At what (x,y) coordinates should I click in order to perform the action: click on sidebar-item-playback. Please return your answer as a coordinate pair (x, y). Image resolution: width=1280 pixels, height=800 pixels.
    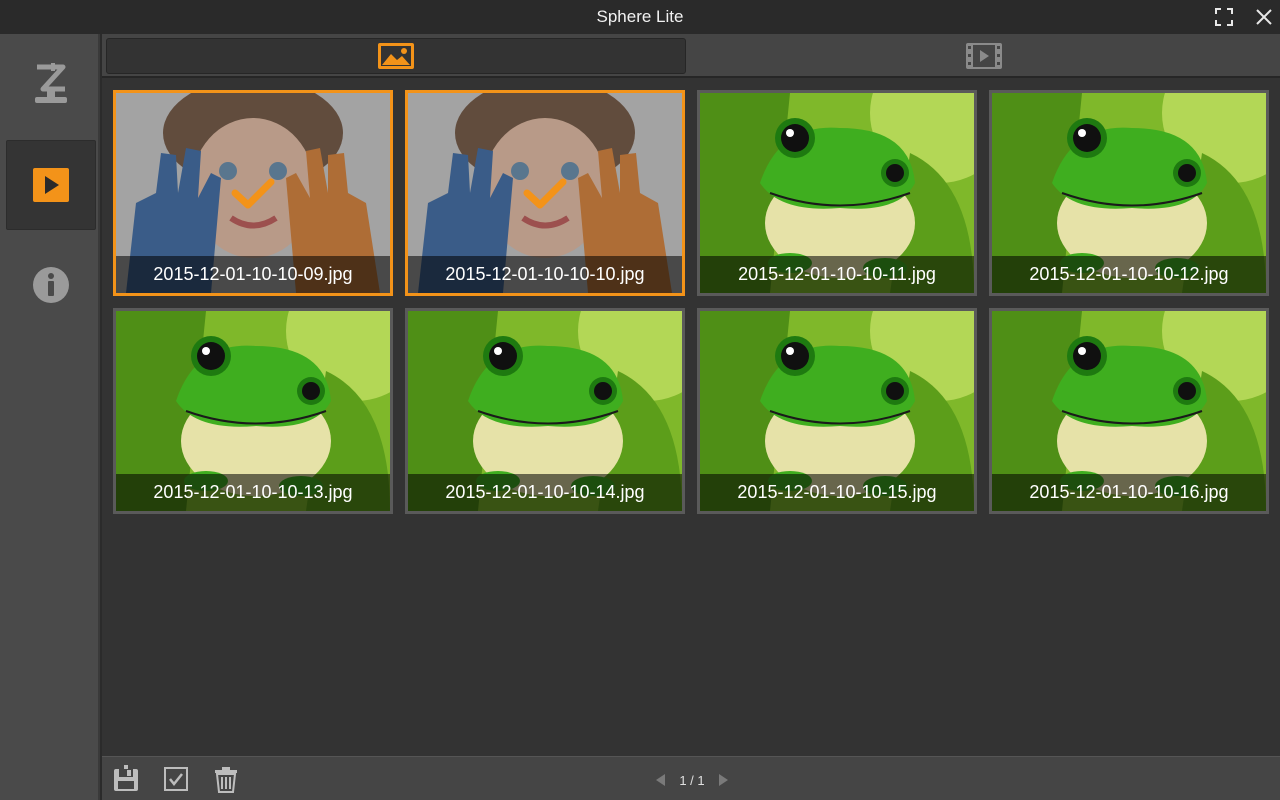
    Looking at the image, I should click on (51, 185).